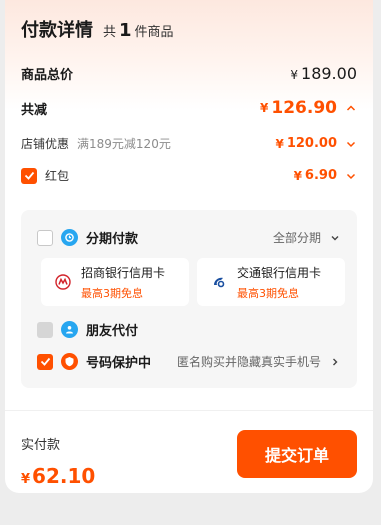 The width and height of the screenshot is (381, 525). I want to click on friend-pay-label: 朋友代付, so click(112, 331).